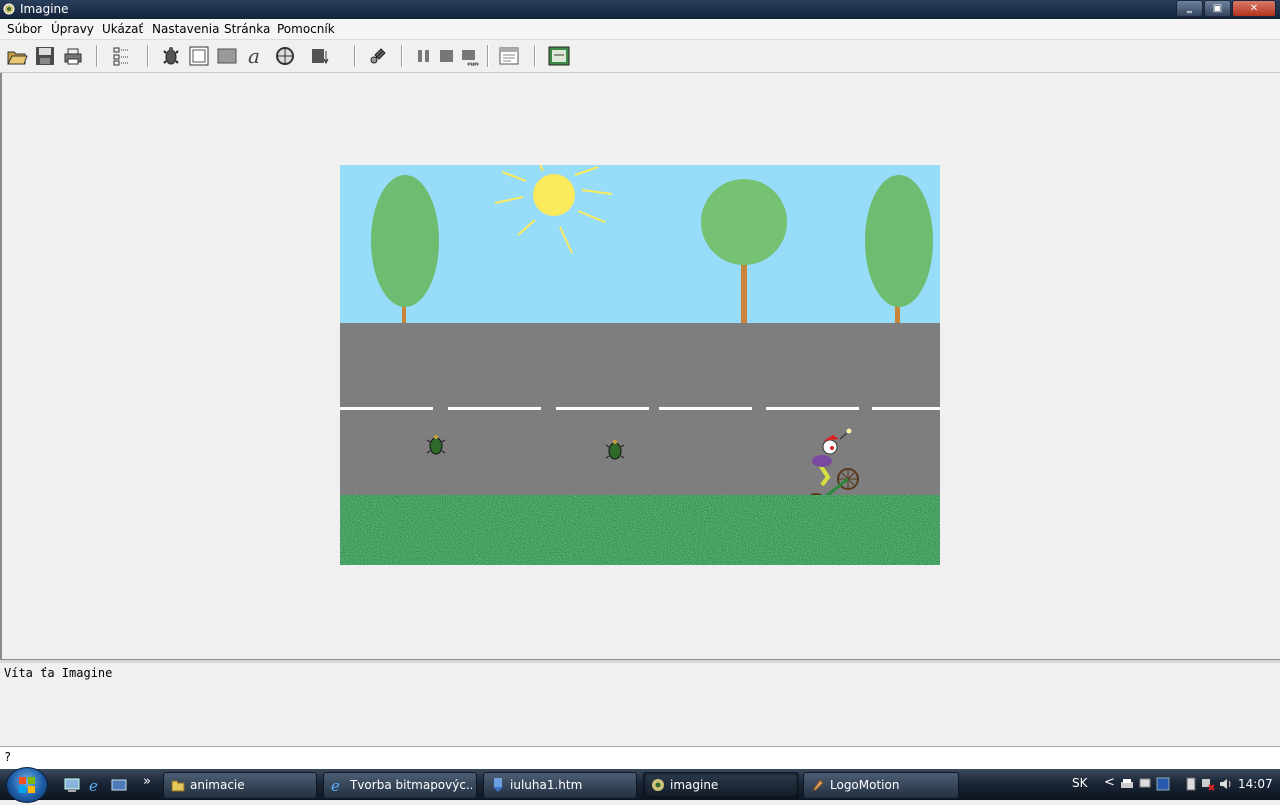  Describe the element at coordinates (24, 29) in the screenshot. I see `menu-subor: Súbor` at that location.